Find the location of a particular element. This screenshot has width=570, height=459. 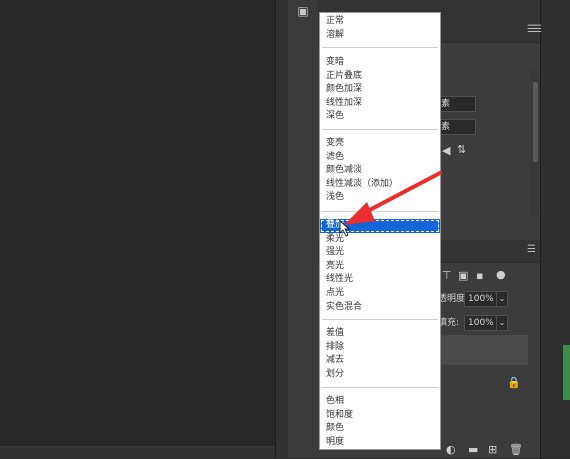

blend-option-normal: 正常 is located at coordinates (380, 22).